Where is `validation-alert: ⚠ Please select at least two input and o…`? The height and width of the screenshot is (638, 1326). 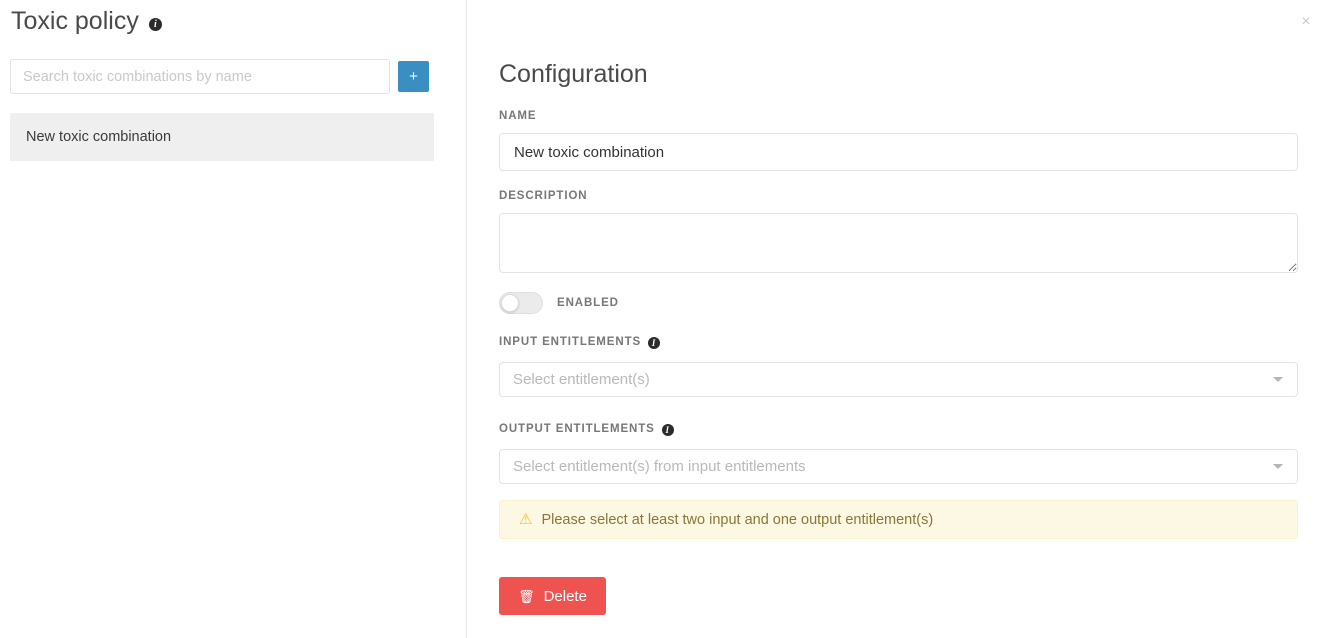 validation-alert: ⚠ Please select at least two input and o… is located at coordinates (898, 519).